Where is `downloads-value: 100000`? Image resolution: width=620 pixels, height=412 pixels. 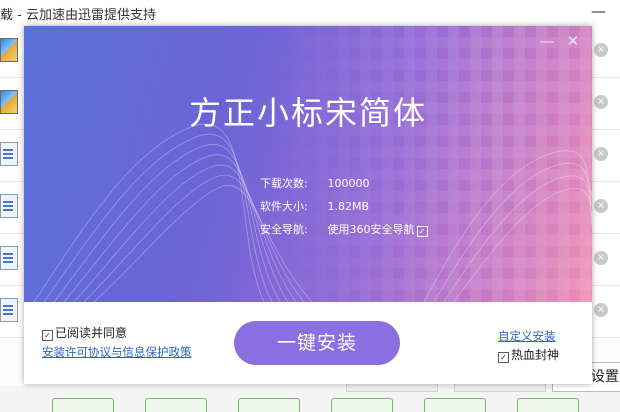
downloads-value: 100000 is located at coordinates (348, 183).